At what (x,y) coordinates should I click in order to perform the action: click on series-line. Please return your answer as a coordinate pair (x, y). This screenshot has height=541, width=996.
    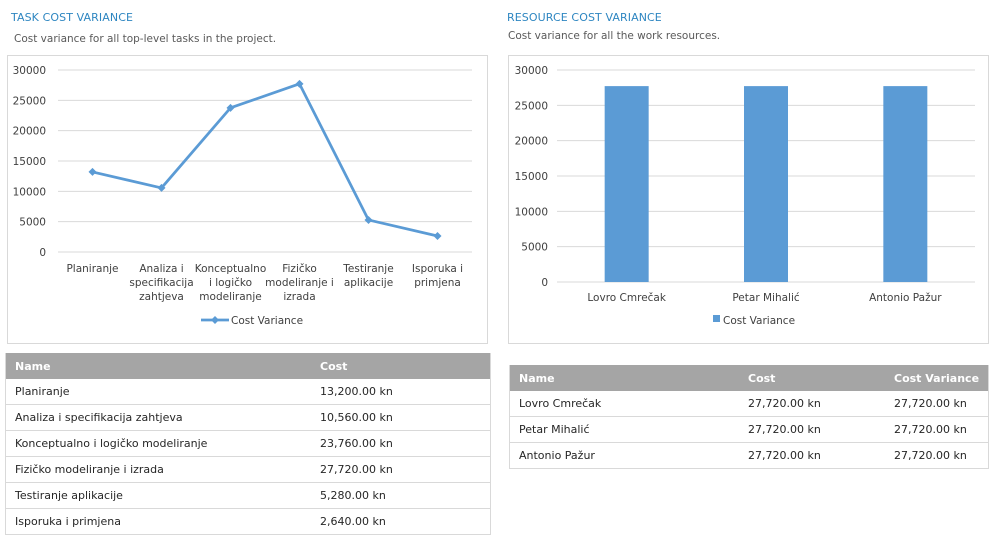
    Looking at the image, I should click on (265, 160).